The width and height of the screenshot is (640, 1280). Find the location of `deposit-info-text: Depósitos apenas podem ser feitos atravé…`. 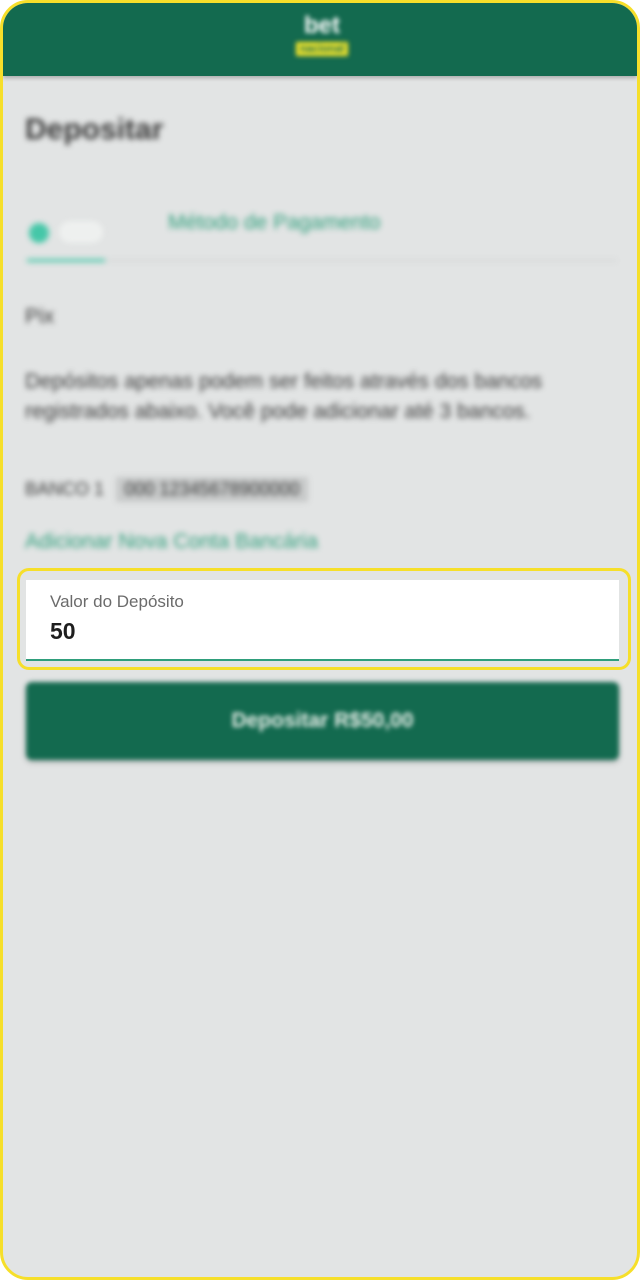

deposit-info-text: Depósitos apenas podem ser feitos atravé… is located at coordinates (284, 396).